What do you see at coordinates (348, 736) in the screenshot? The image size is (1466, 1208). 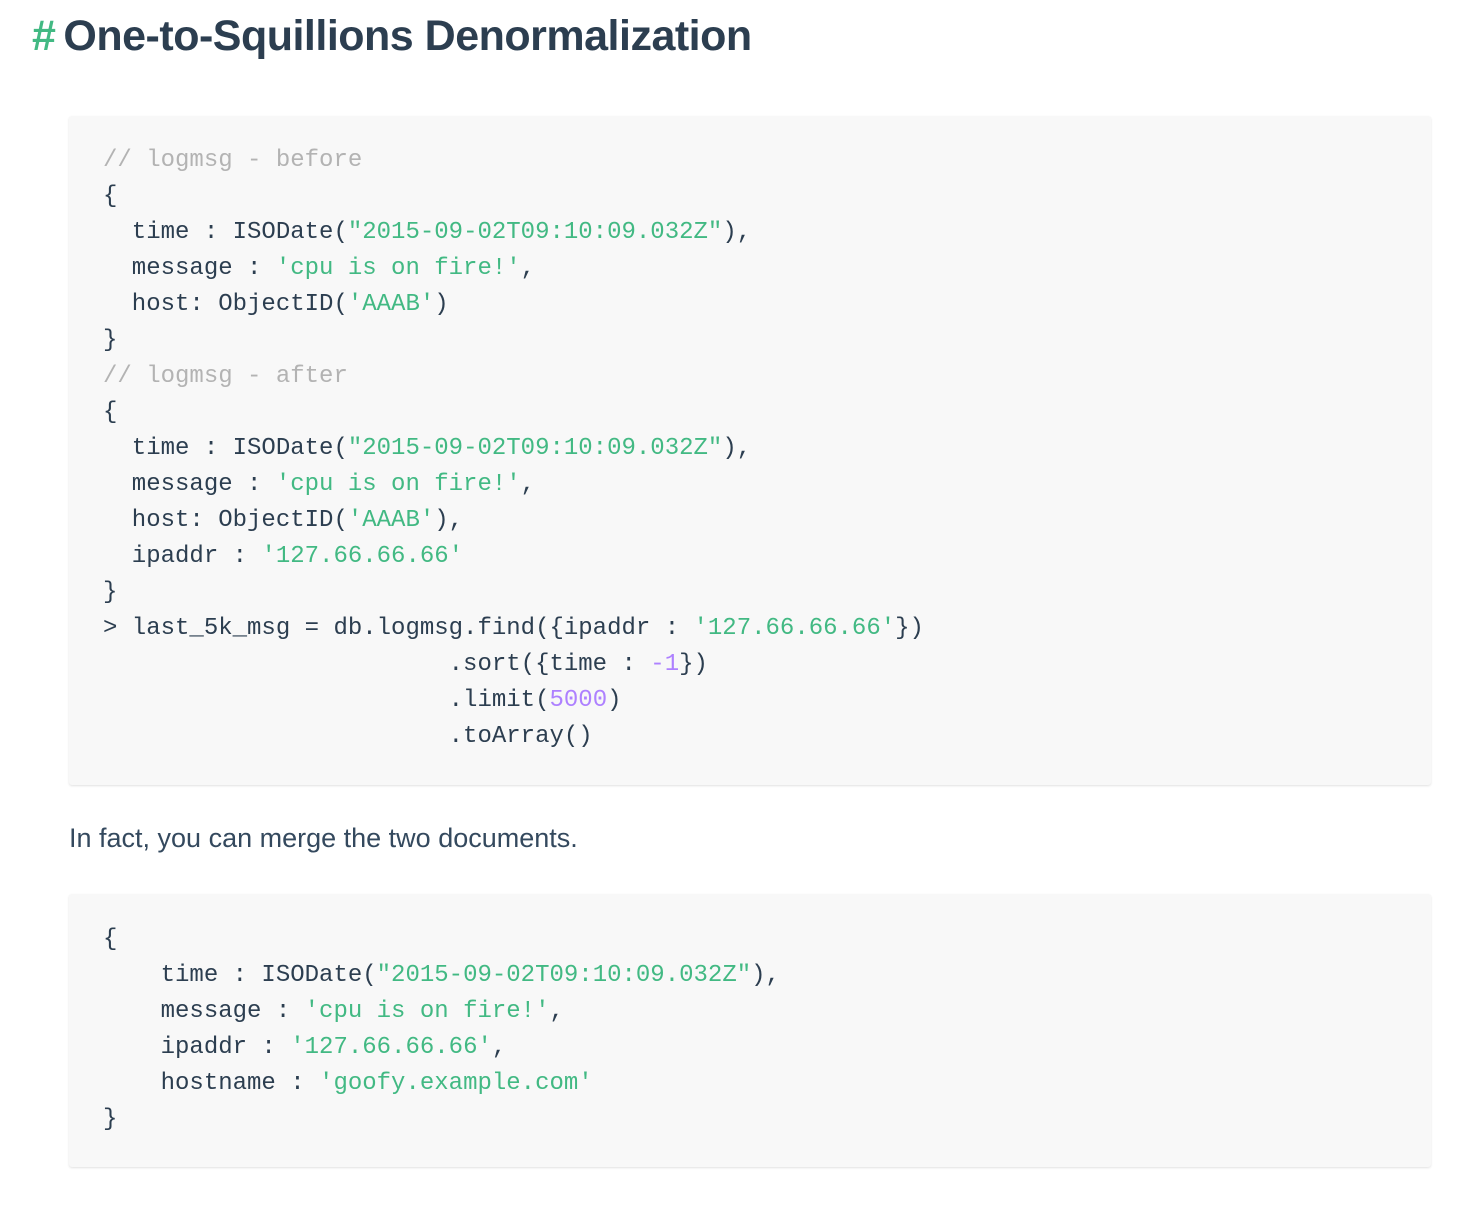 I see `code-token-plain: .toArray()` at bounding box center [348, 736].